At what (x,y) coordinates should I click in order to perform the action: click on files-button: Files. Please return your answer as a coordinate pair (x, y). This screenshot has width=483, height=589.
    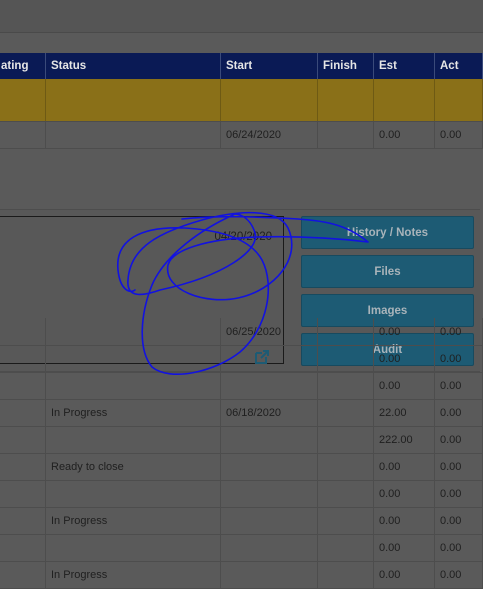
    Looking at the image, I should click on (387, 271).